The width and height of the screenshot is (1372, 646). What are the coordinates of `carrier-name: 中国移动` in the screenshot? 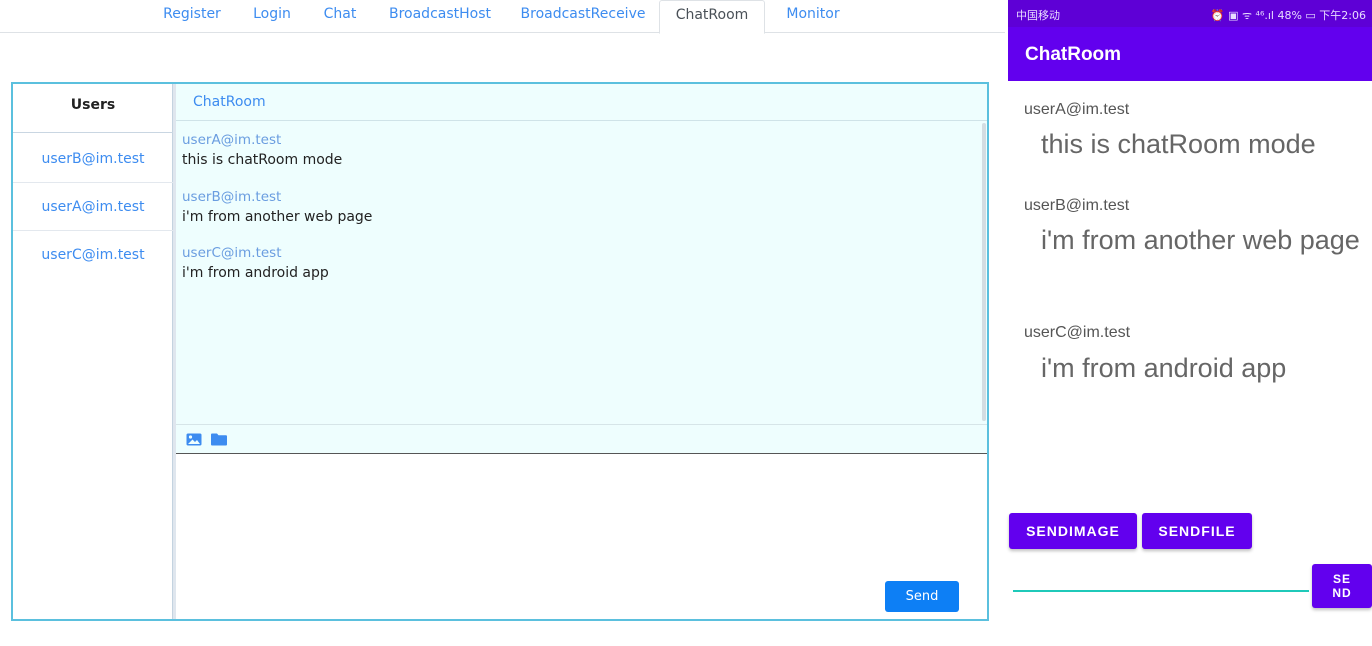 It's located at (1038, 15).